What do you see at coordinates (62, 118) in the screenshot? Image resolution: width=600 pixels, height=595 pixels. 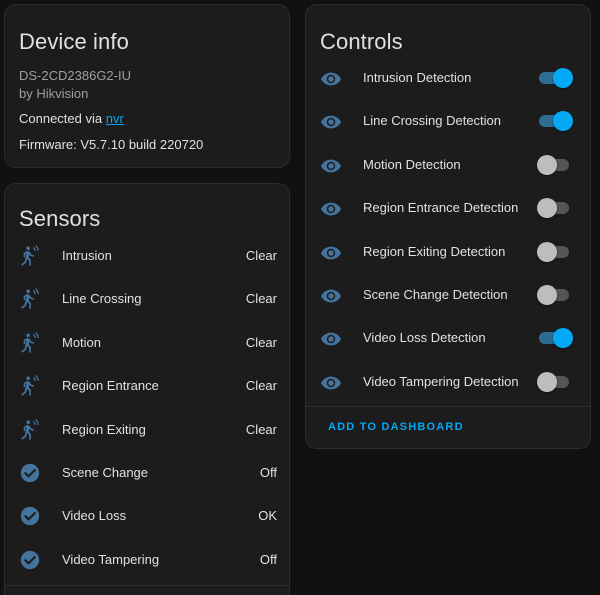 I see `connected-via-label: Connected via` at bounding box center [62, 118].